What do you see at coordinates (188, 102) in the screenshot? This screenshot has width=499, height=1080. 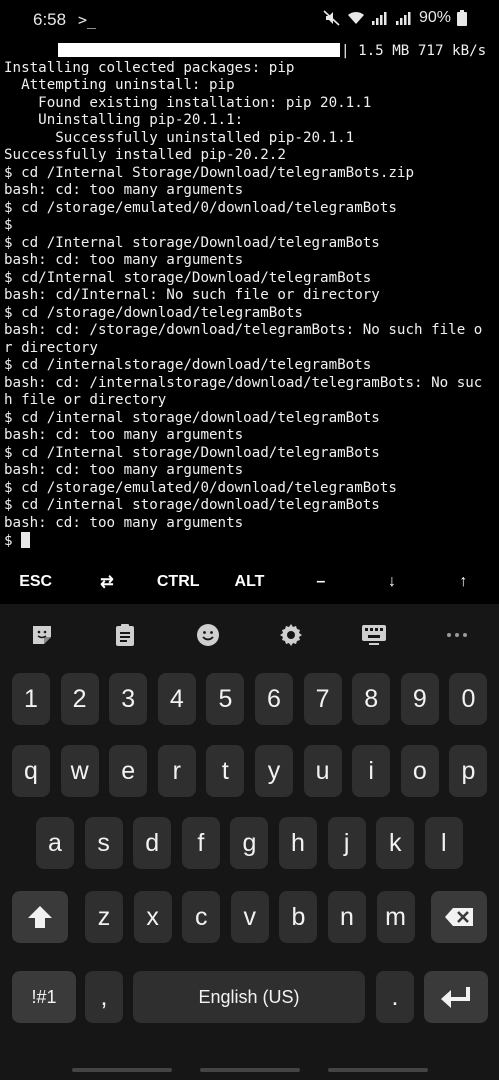 I see `terminal-line: Found existing installation: pip 20.1.1` at bounding box center [188, 102].